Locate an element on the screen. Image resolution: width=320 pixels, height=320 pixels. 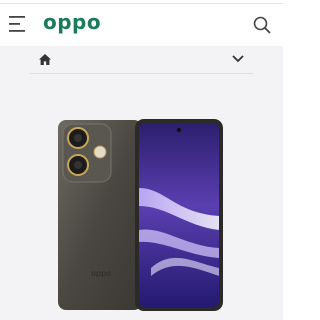
search-icon is located at coordinates (262, 25).